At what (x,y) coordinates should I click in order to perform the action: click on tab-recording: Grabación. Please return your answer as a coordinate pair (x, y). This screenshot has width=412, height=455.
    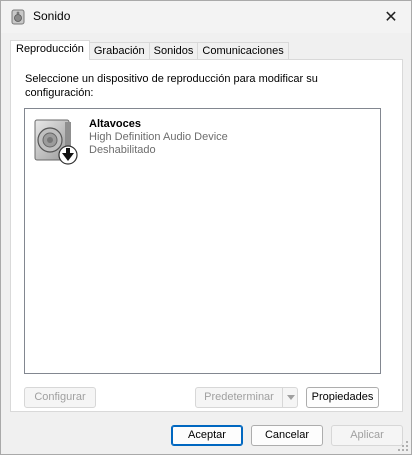
    Looking at the image, I should click on (119, 51).